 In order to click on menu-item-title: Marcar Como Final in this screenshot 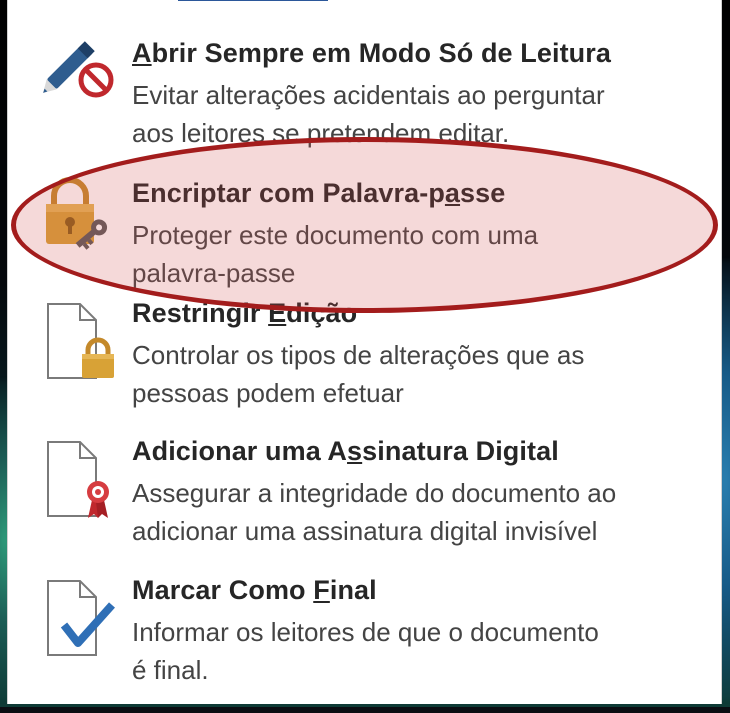, I will do `click(254, 590)`.